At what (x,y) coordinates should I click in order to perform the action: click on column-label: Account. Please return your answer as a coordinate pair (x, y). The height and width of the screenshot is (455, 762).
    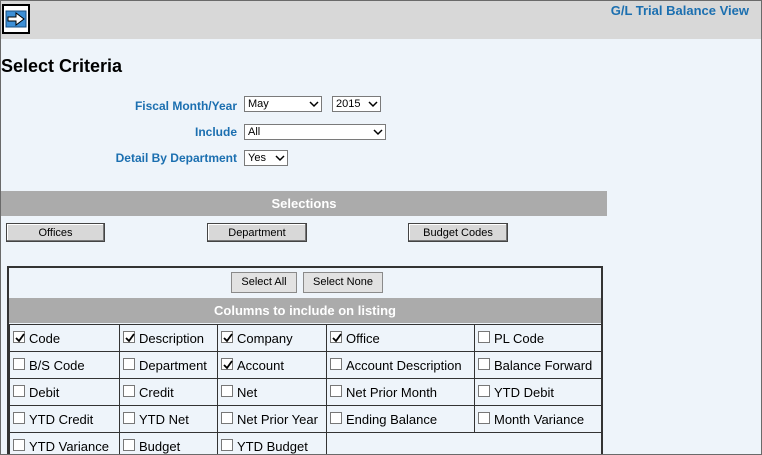
    Looking at the image, I should click on (260, 365).